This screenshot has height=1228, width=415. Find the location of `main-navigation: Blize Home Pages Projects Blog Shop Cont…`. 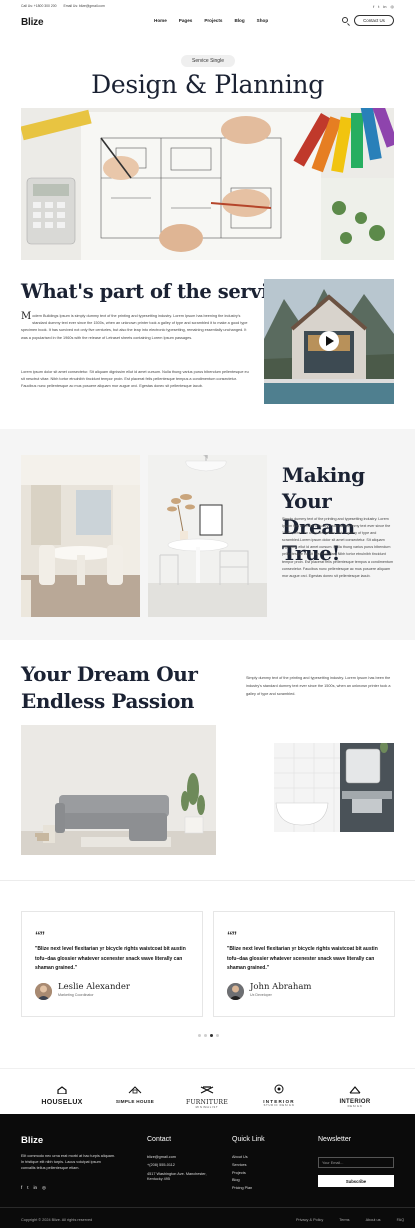

main-navigation: Blize Home Pages Projects Blog Shop Cont… is located at coordinates (207, 22).